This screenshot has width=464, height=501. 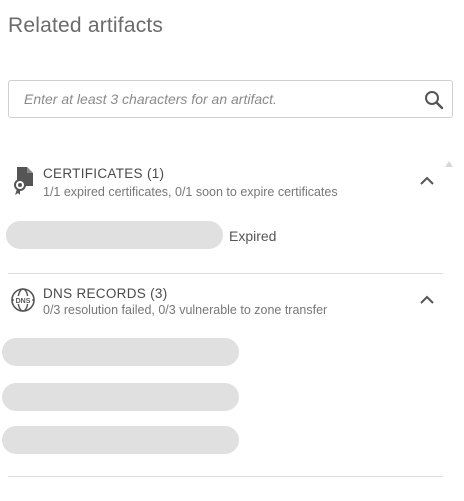 What do you see at coordinates (253, 236) in the screenshot?
I see `certificate-status-text: Expired` at bounding box center [253, 236].